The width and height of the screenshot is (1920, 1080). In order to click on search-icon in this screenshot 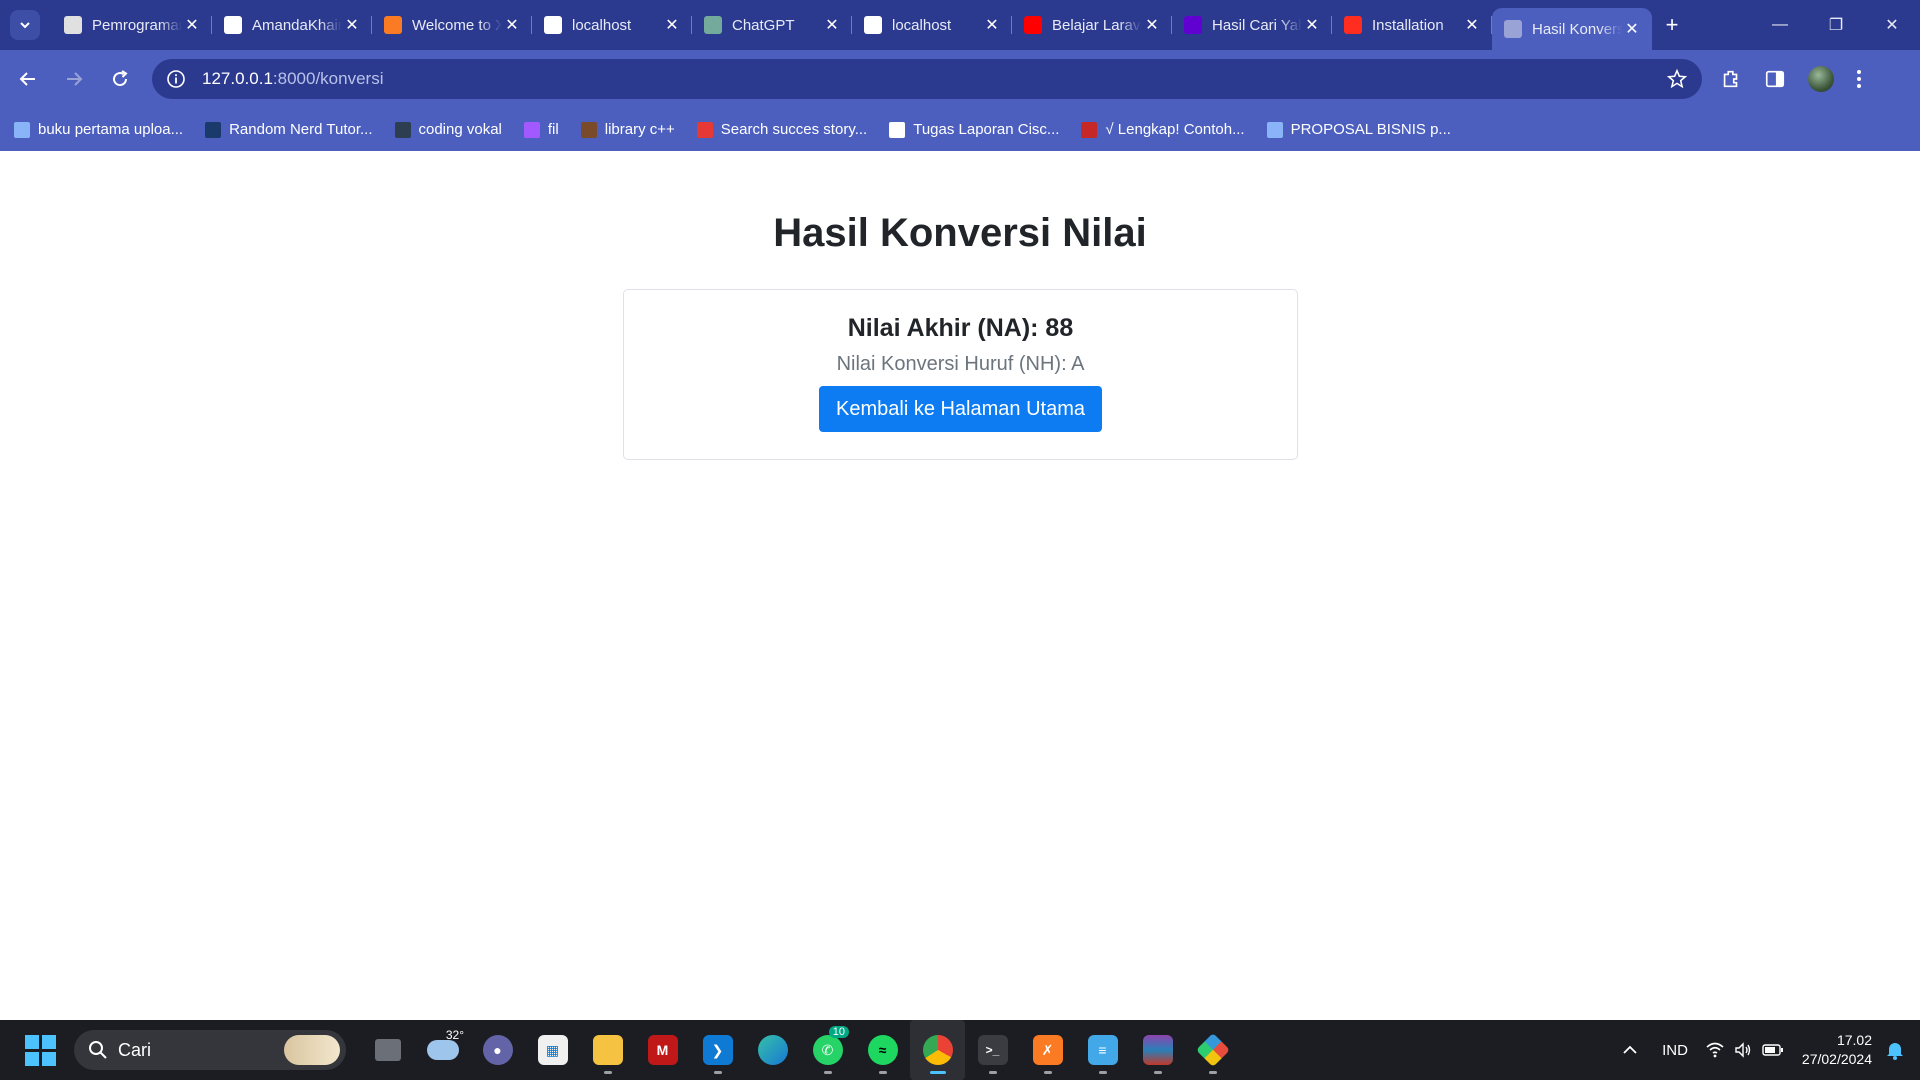, I will do `click(98, 1050)`.